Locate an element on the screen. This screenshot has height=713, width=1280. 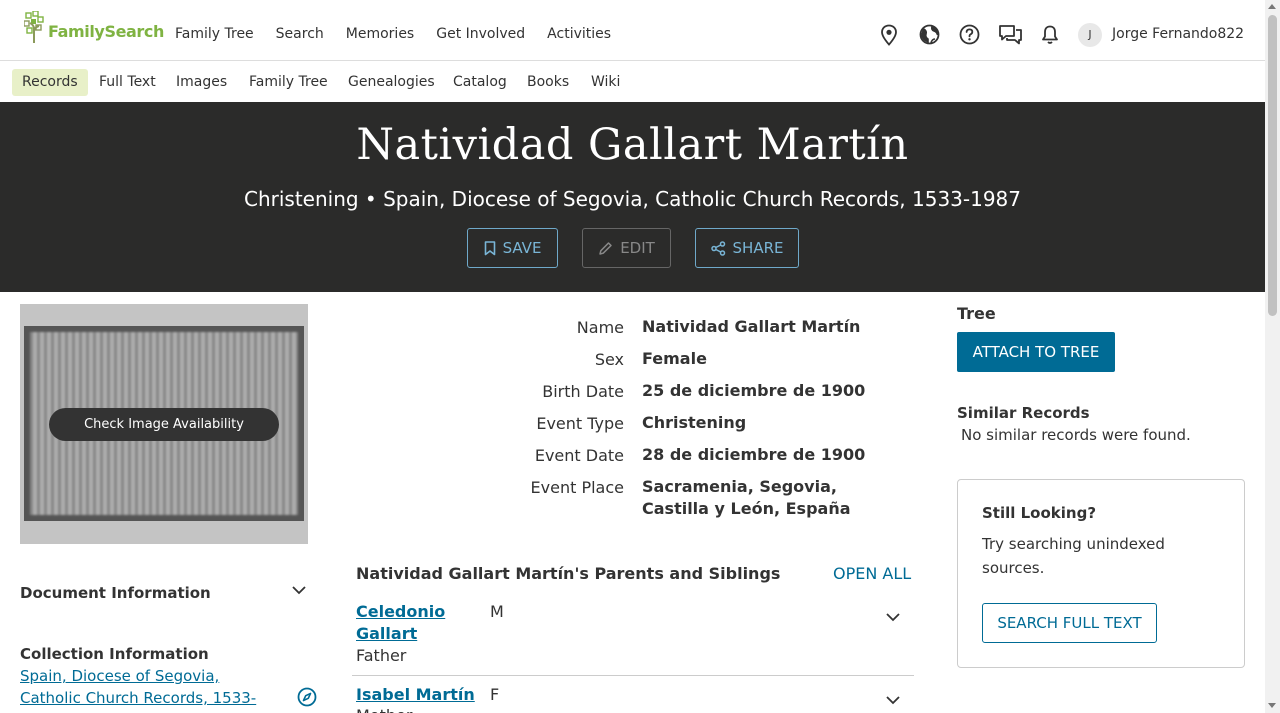
avatar: J is located at coordinates (1090, 35).